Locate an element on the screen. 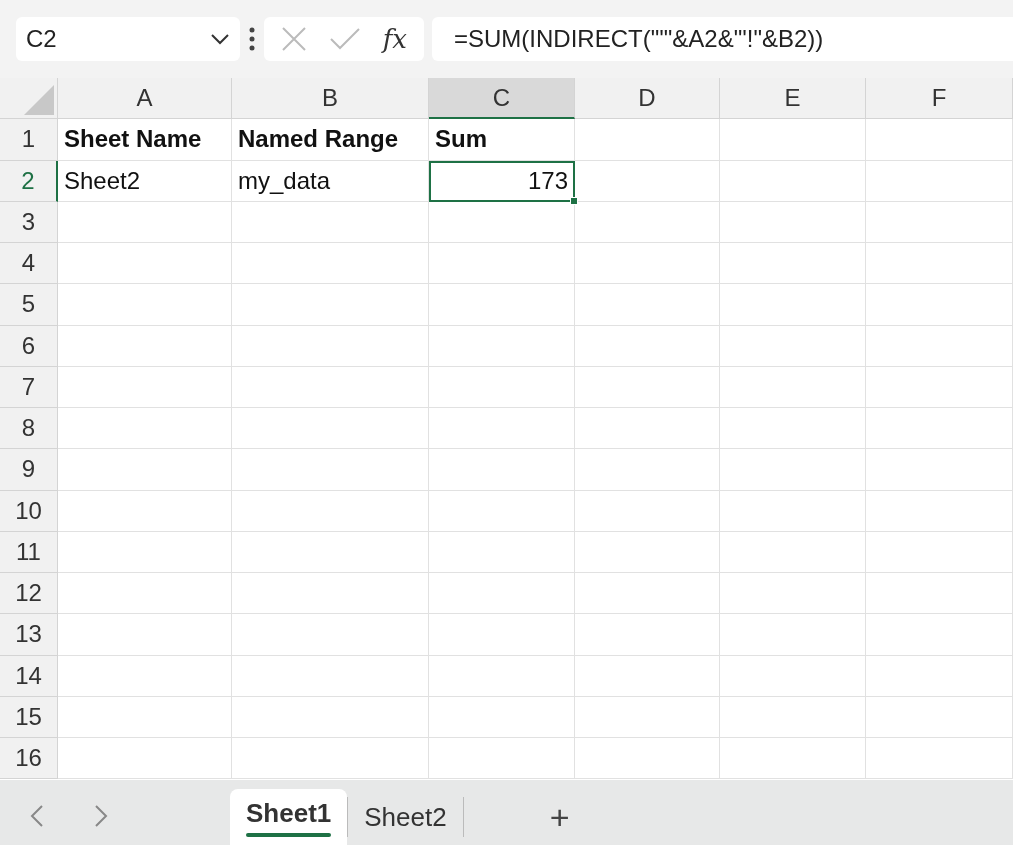  sheet-tab: Sheet1 is located at coordinates (289, 817).